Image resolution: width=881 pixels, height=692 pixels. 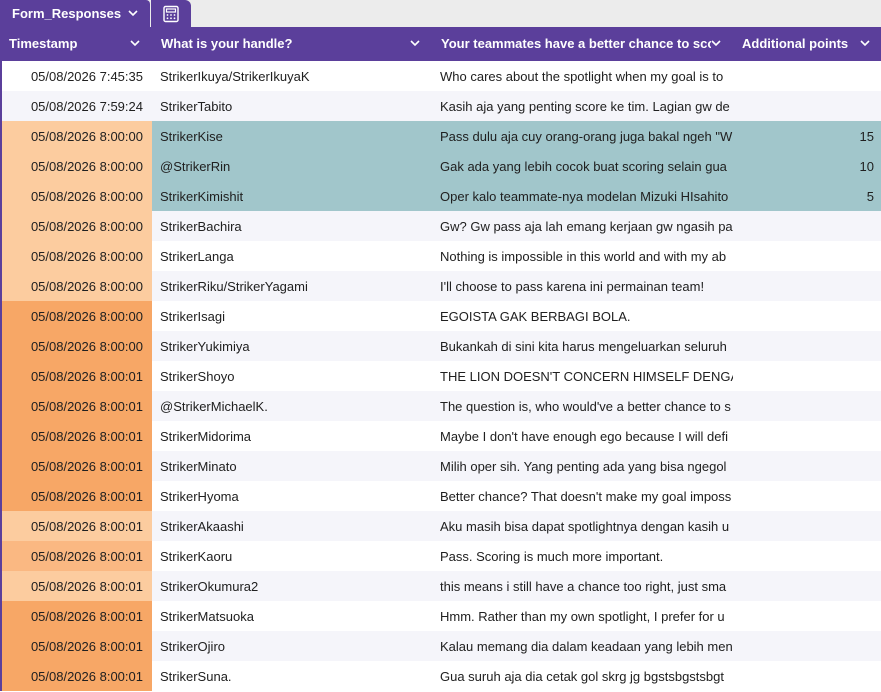 I want to click on column-header-timestamp: Timestamp, so click(x=76, y=43).